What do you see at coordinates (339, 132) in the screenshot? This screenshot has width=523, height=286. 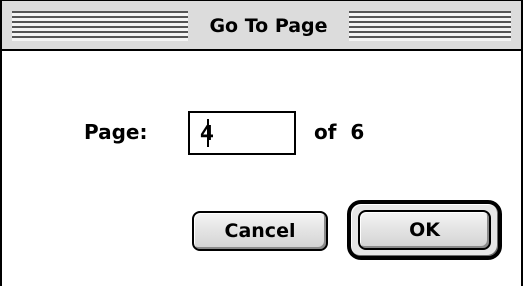 I see `page-total-text: of 6` at bounding box center [339, 132].